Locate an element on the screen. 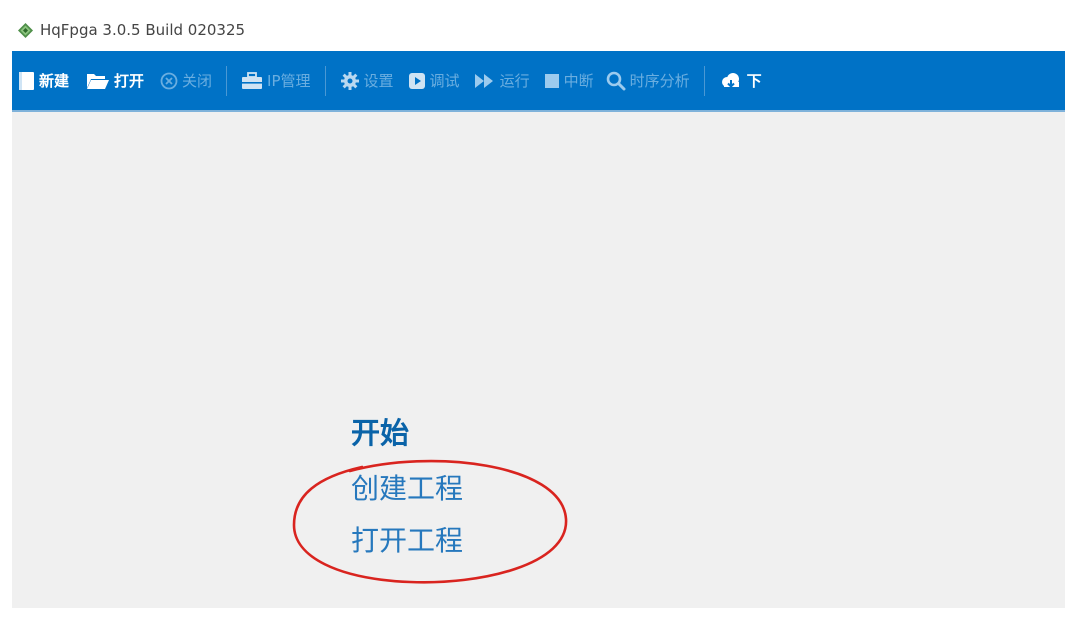  toolbar-timing-analysis-label: 时序分析 is located at coordinates (659, 81).